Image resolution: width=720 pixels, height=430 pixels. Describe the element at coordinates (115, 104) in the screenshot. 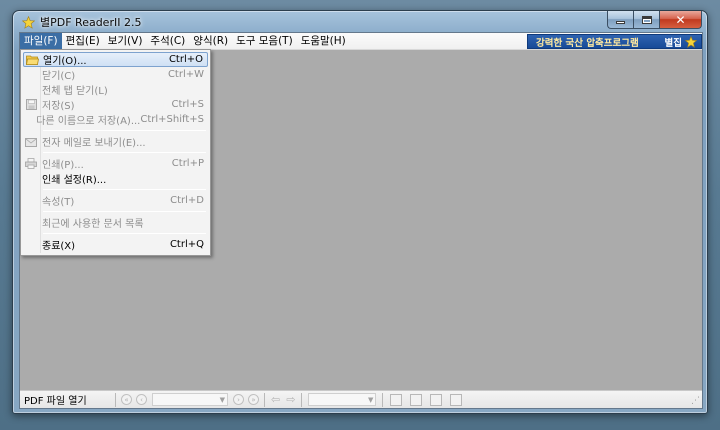

I see `menu-item-save: 저장(S) Ctrl+S` at that location.